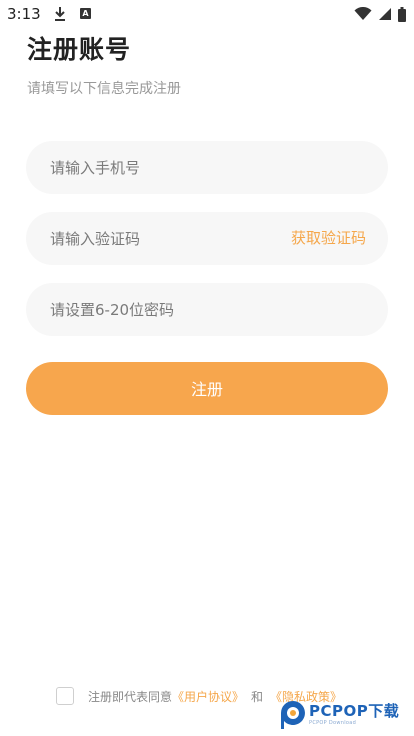 Image resolution: width=414 pixels, height=736 pixels. Describe the element at coordinates (207, 388) in the screenshot. I see `register-button: 注册` at that location.